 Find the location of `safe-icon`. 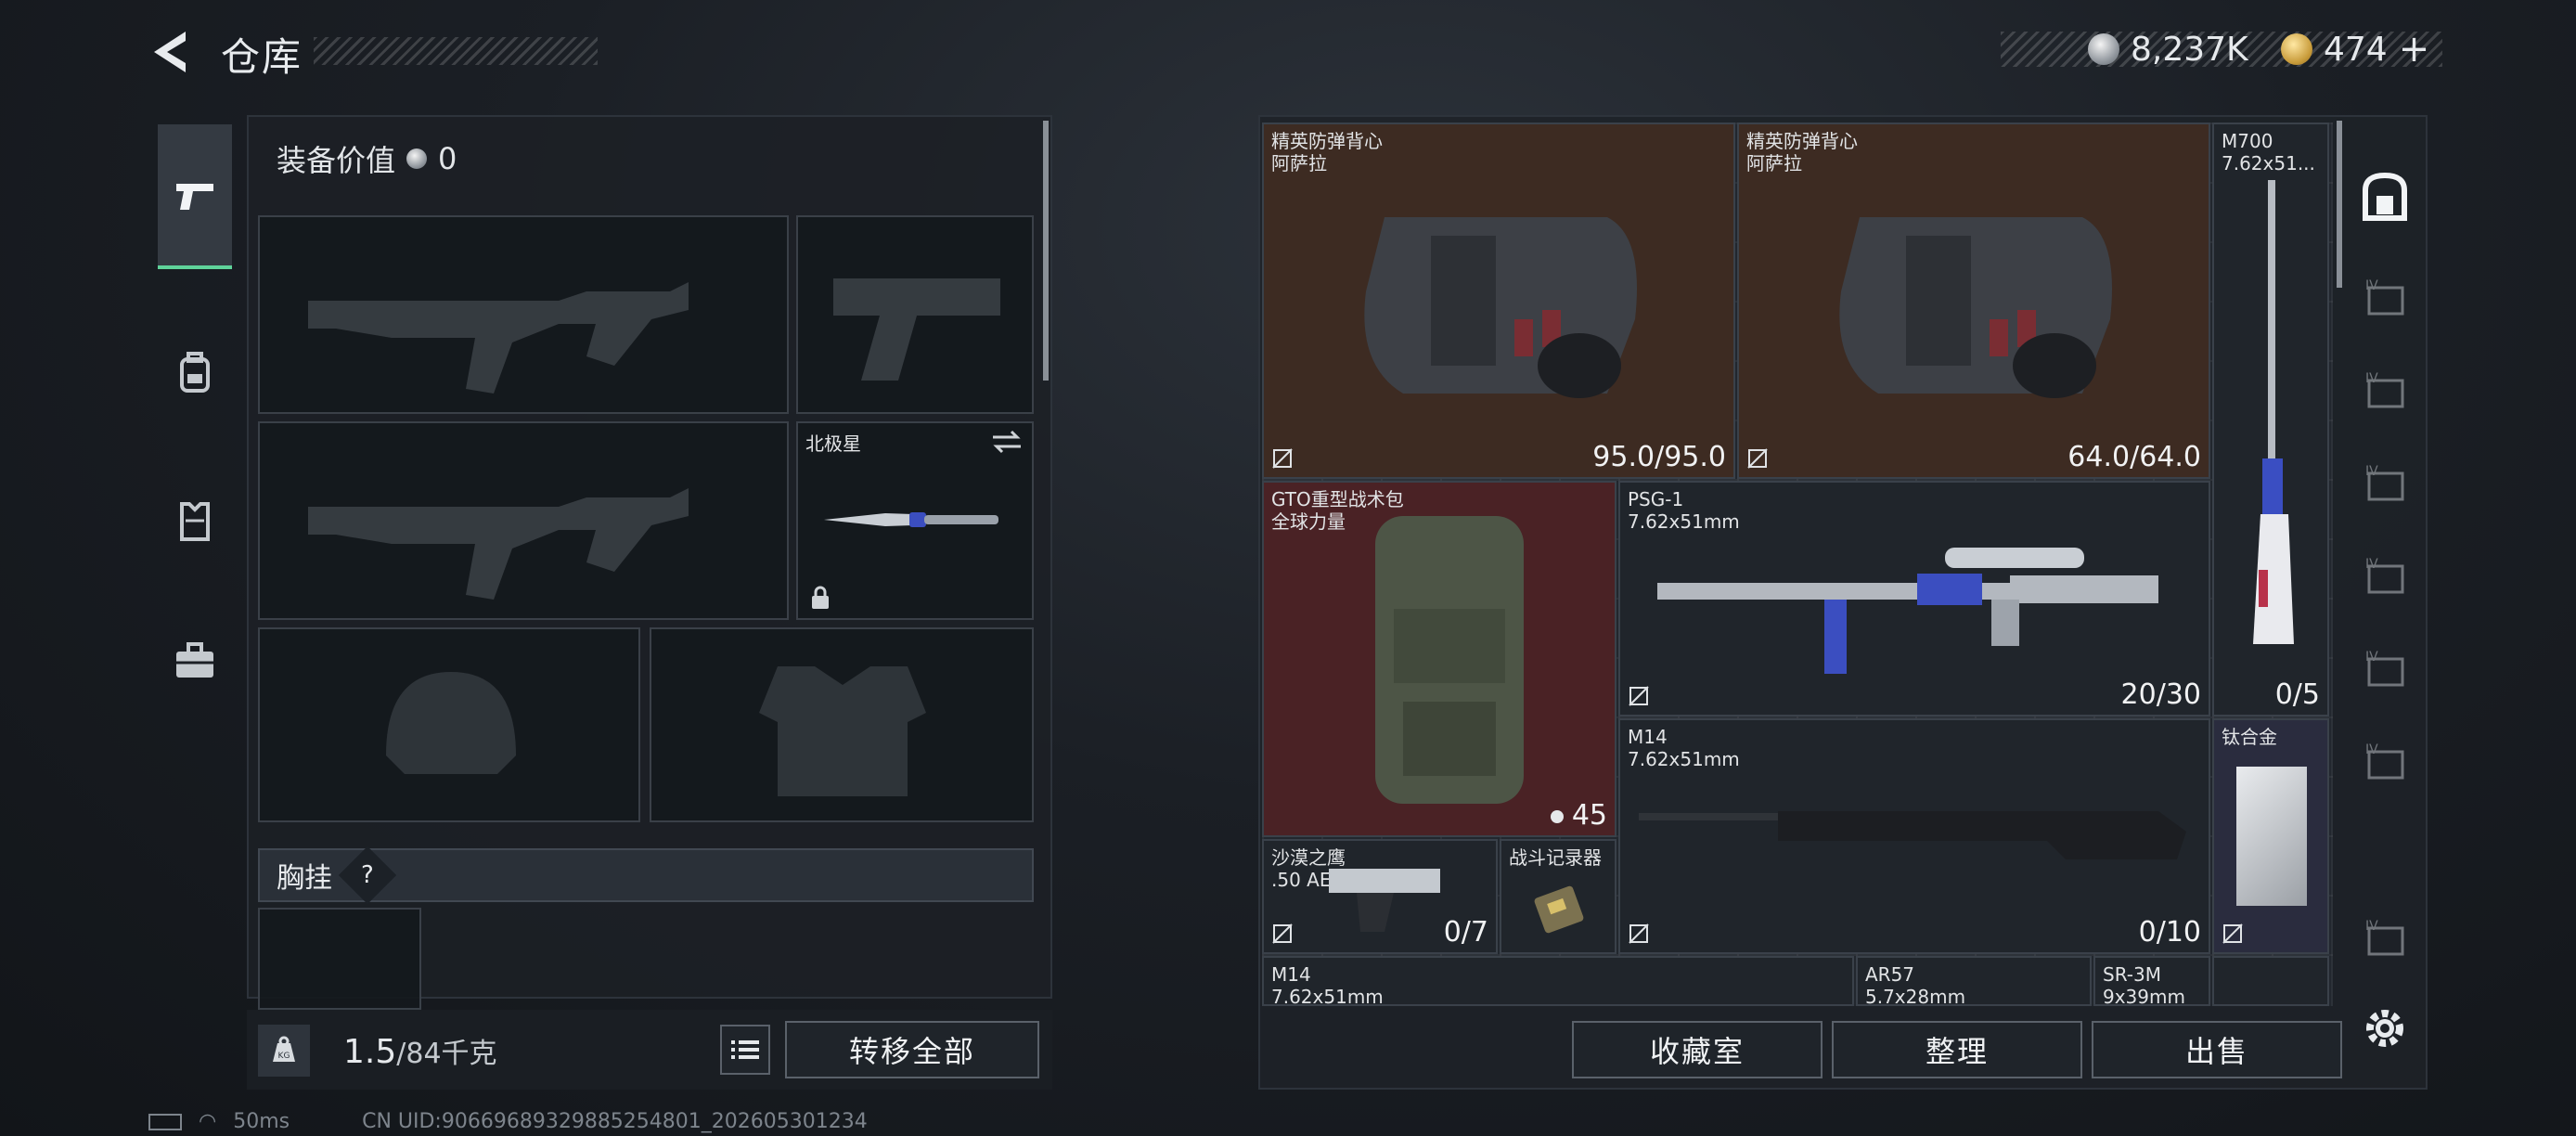

safe-icon is located at coordinates (2385, 196).